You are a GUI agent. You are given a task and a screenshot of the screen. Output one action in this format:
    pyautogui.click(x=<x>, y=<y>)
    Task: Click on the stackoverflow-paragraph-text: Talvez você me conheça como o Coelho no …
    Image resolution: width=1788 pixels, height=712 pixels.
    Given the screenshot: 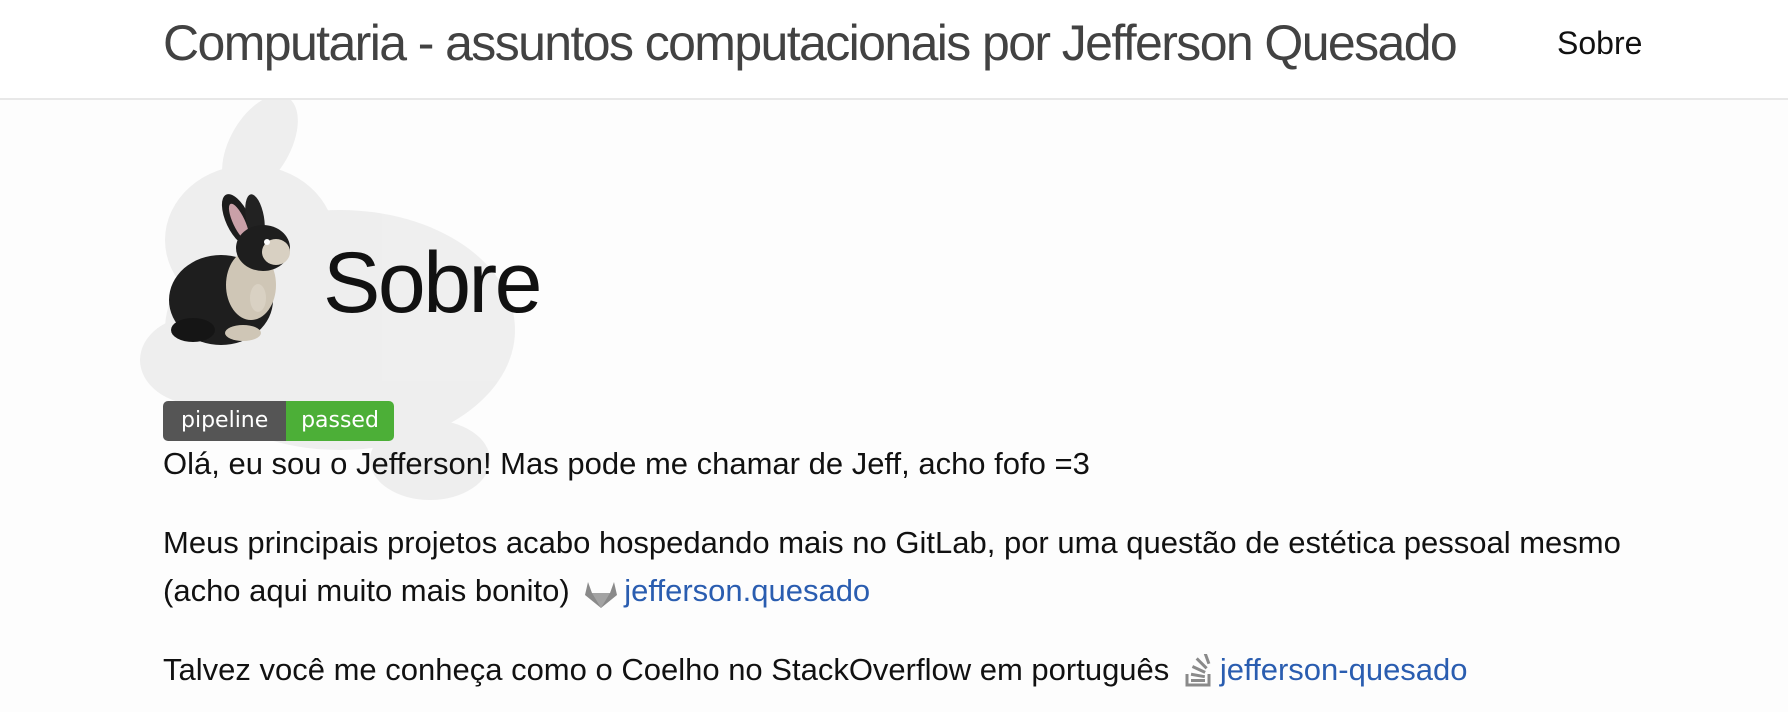 What is the action you would take?
    pyautogui.click(x=666, y=669)
    